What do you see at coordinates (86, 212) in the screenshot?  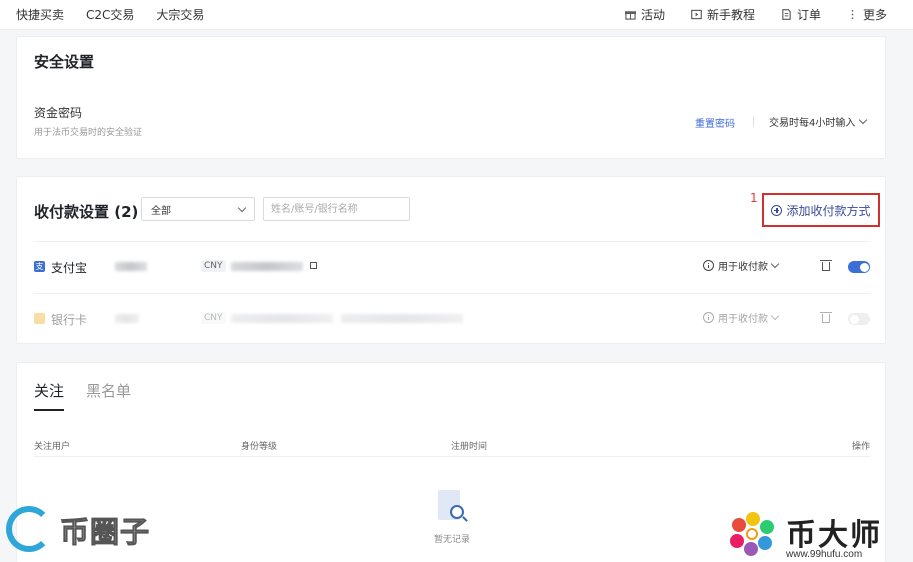 I see `payment-title: 收付款设置 (2)` at bounding box center [86, 212].